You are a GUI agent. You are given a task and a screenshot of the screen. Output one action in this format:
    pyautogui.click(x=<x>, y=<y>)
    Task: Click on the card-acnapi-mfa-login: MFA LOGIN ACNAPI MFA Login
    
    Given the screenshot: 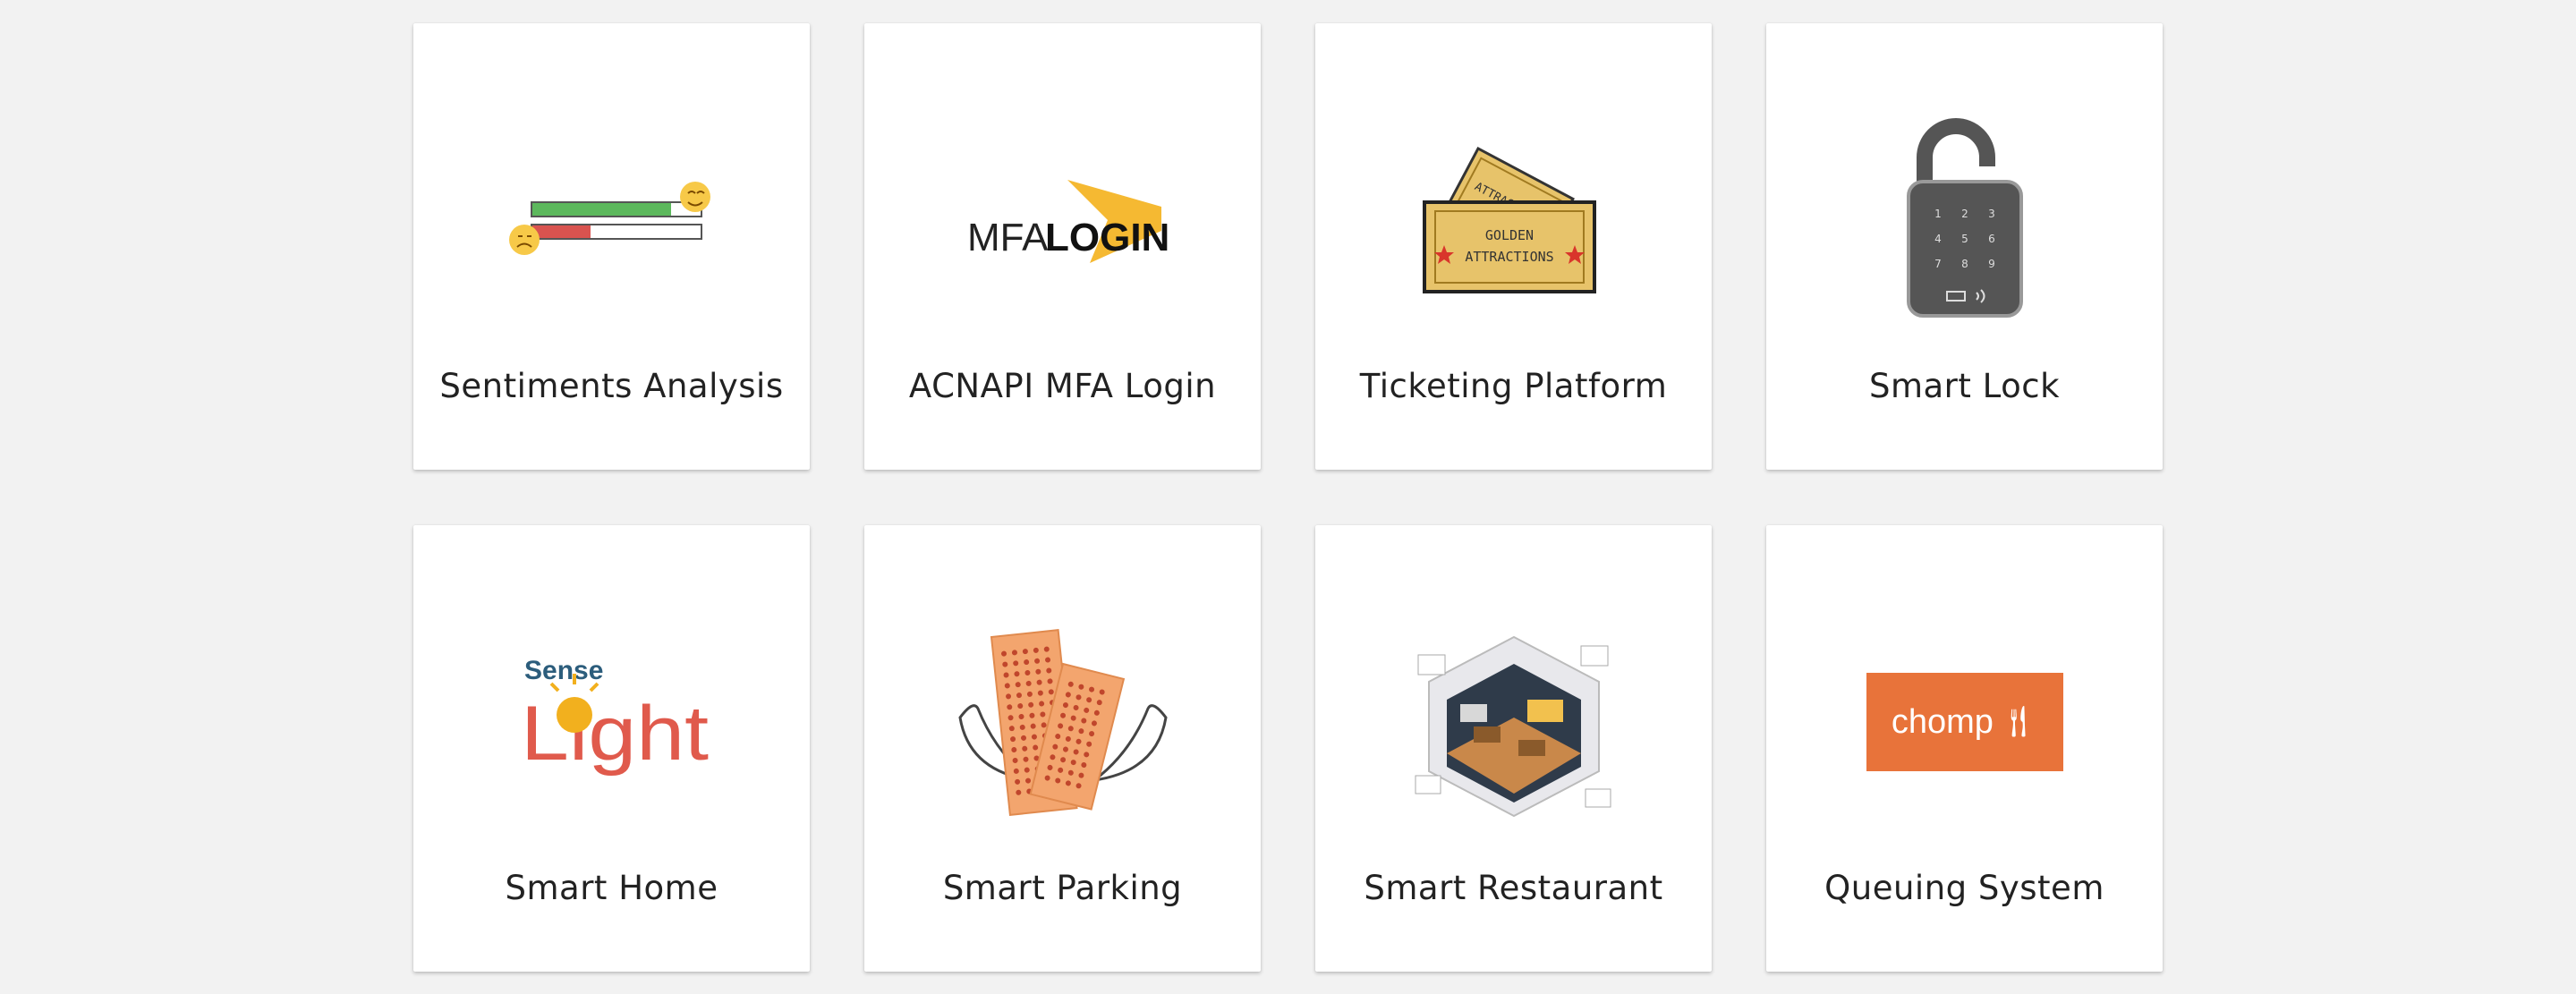 What is the action you would take?
    pyautogui.click(x=1062, y=246)
    